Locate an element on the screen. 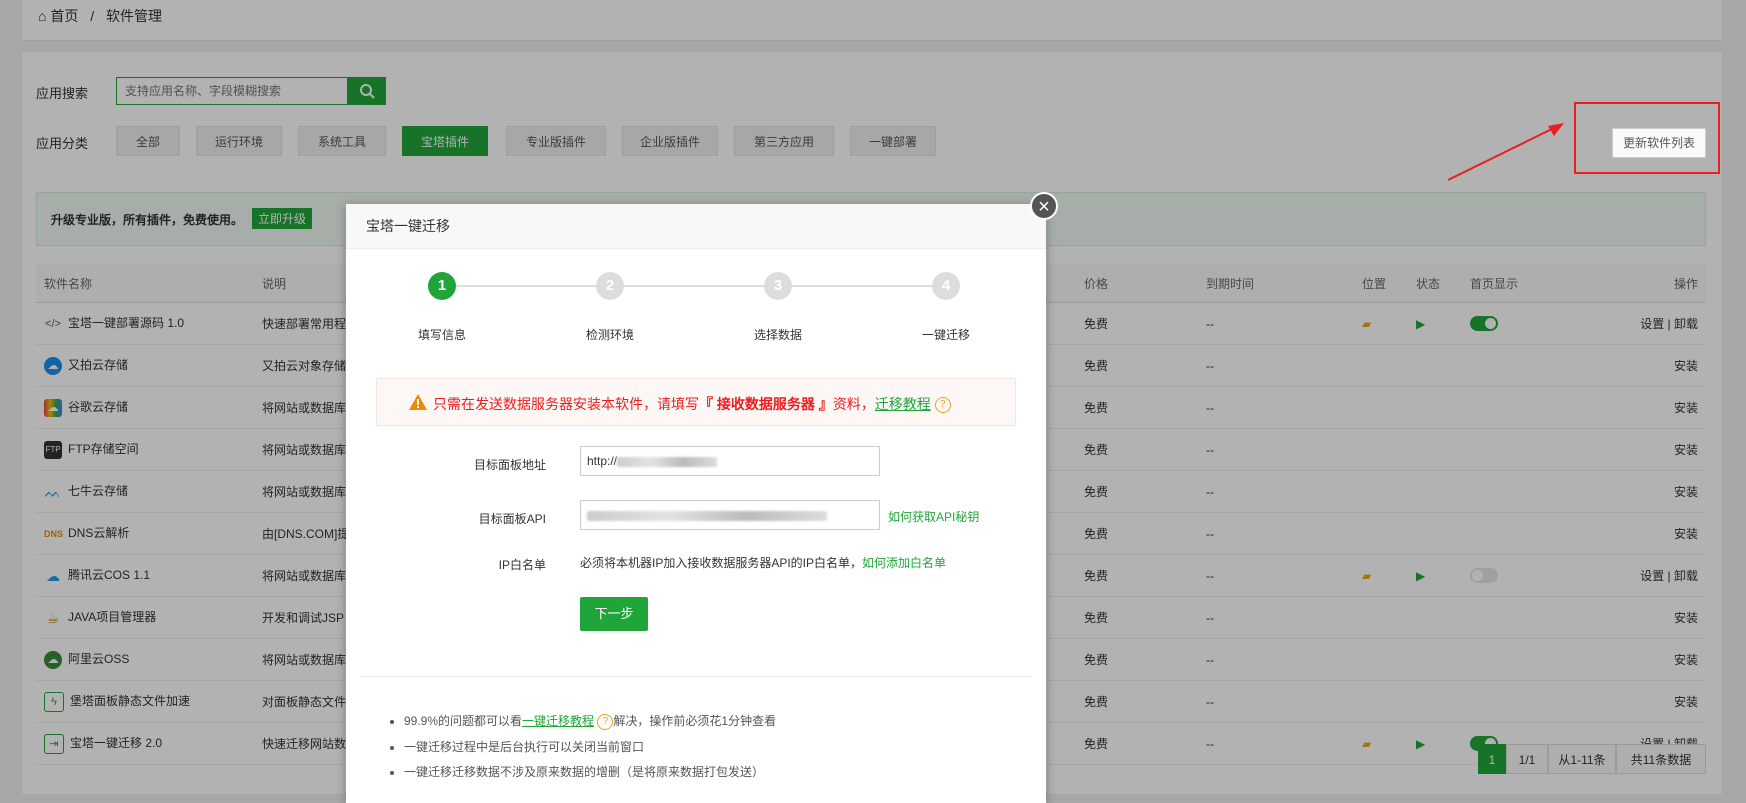 Image resolution: width=1746 pixels, height=803 pixels. step-4-circle: 4 is located at coordinates (946, 286).